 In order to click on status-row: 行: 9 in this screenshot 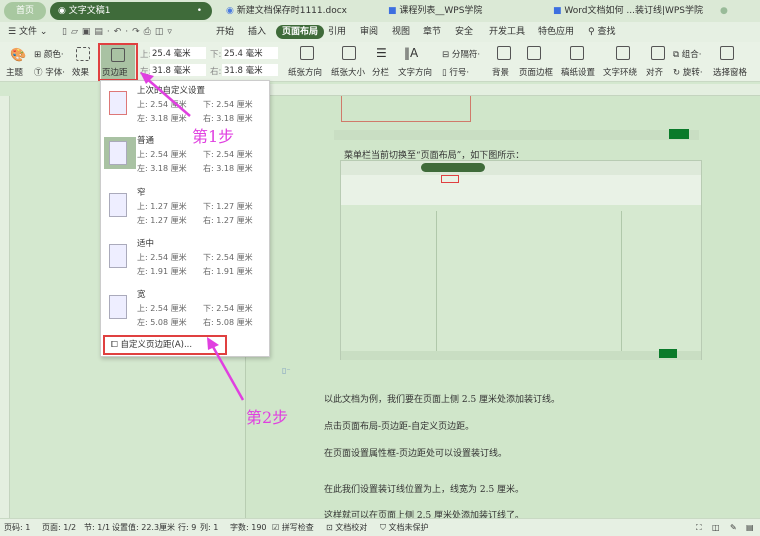, I will do `click(187, 527)`.